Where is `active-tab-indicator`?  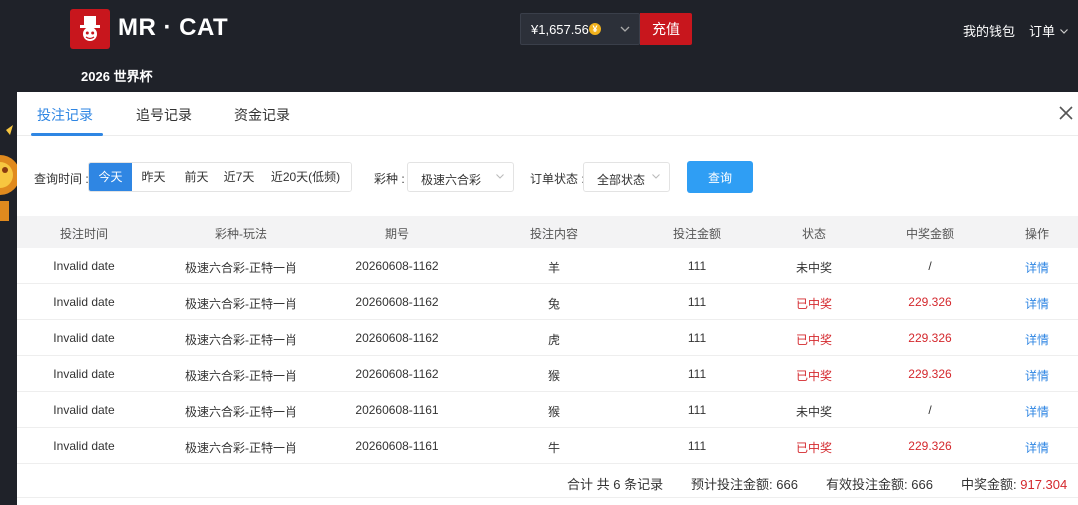 active-tab-indicator is located at coordinates (67, 134).